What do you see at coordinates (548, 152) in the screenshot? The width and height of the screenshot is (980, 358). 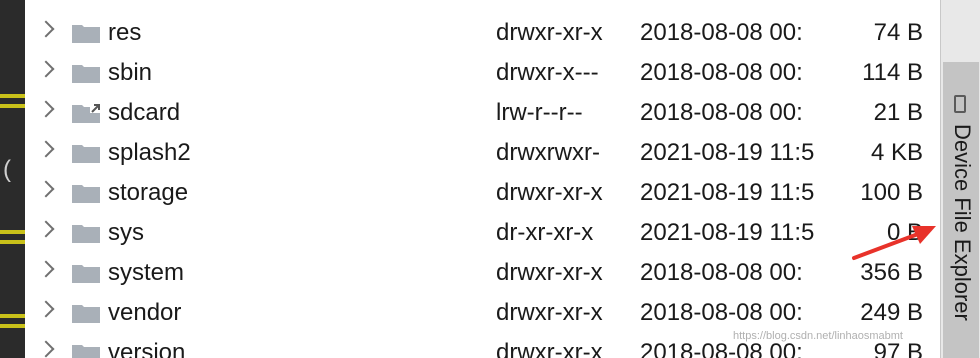 I see `file-permissions: drwxrwxr-` at bounding box center [548, 152].